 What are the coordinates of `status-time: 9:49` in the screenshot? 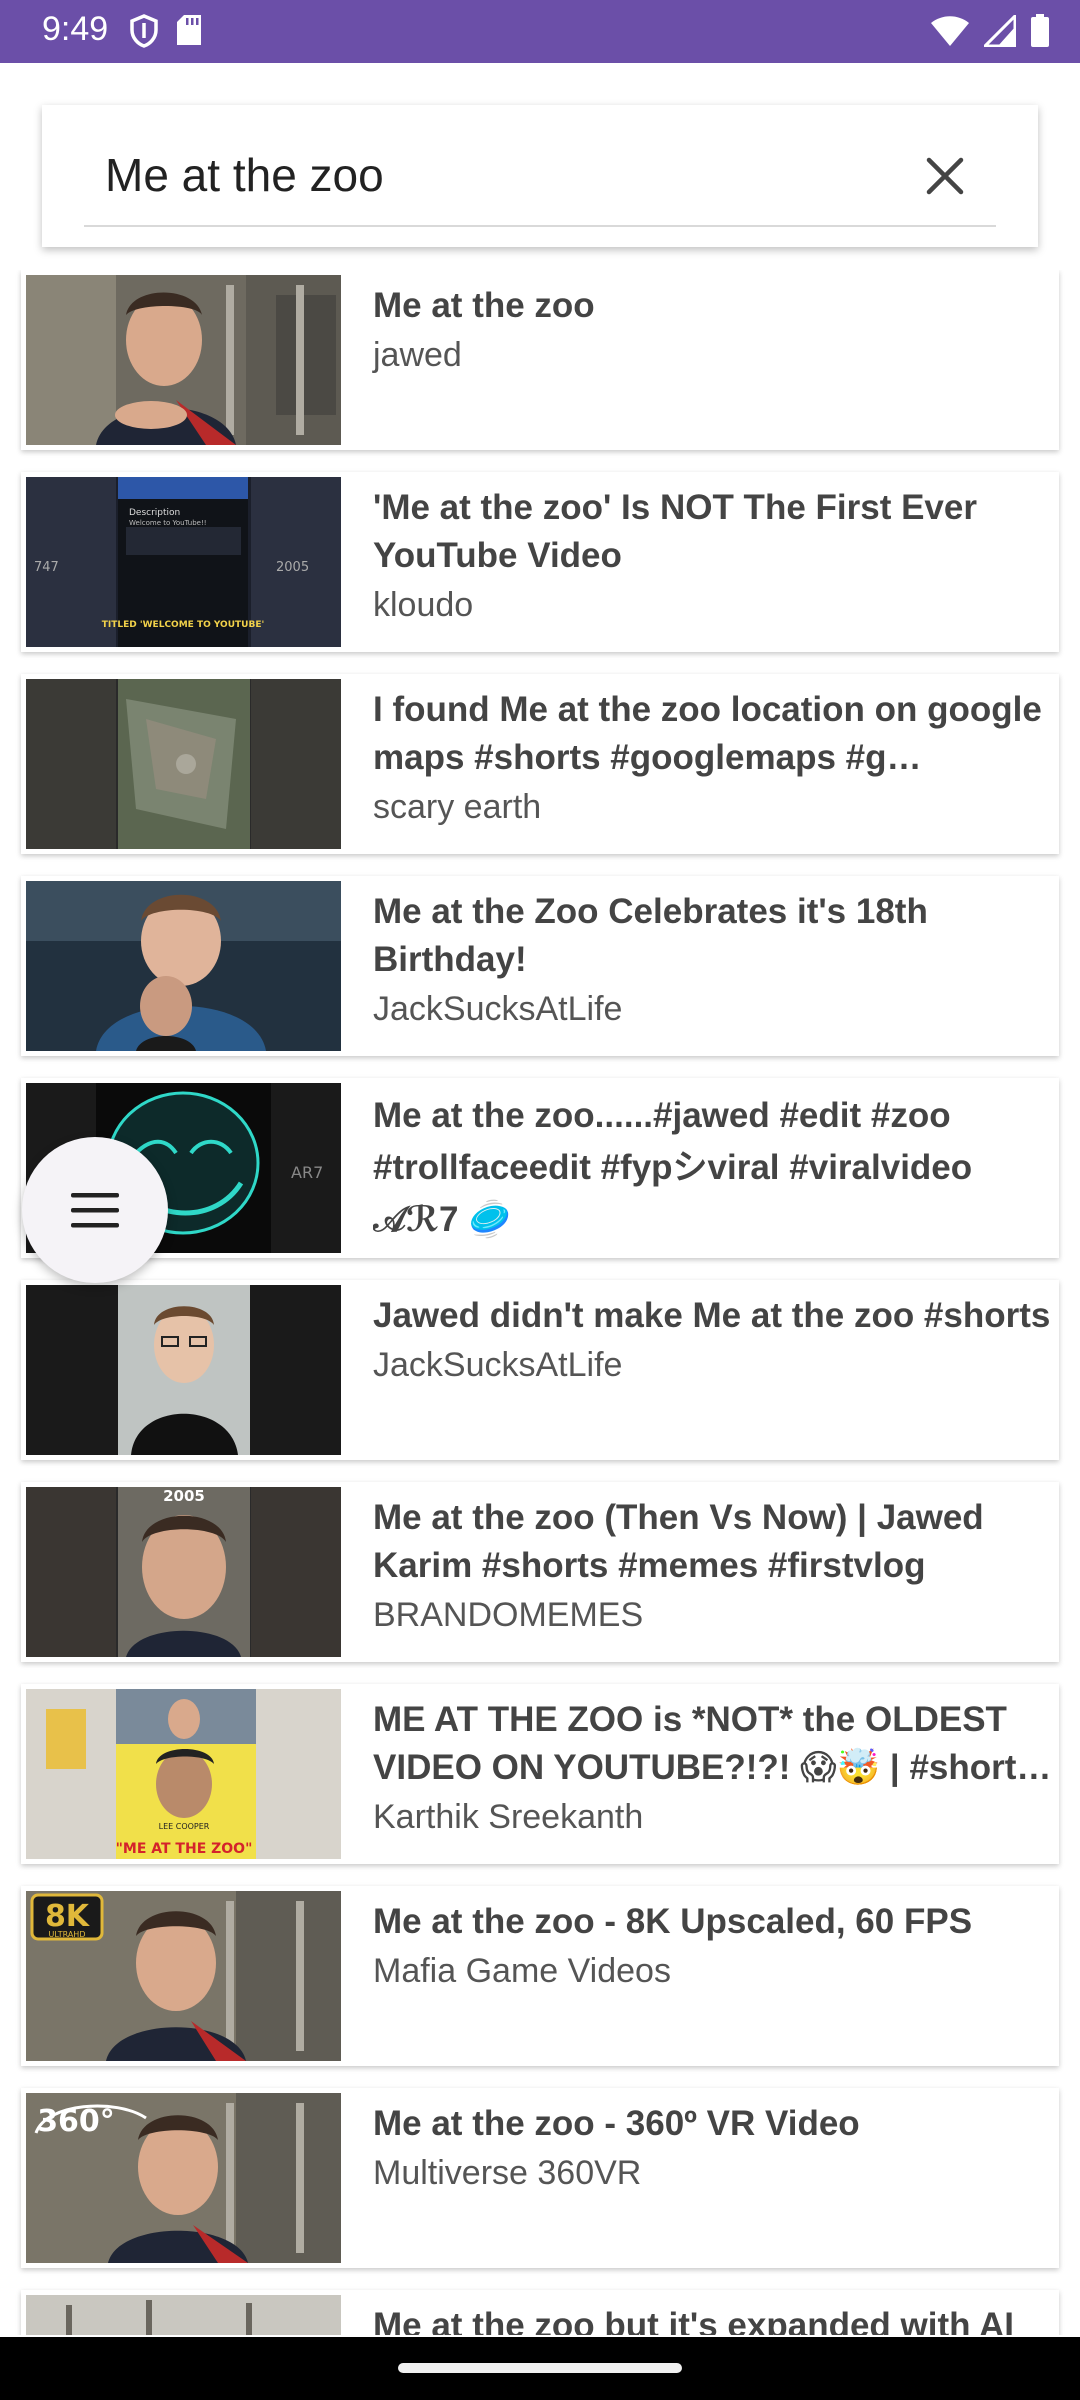 It's located at (75, 29).